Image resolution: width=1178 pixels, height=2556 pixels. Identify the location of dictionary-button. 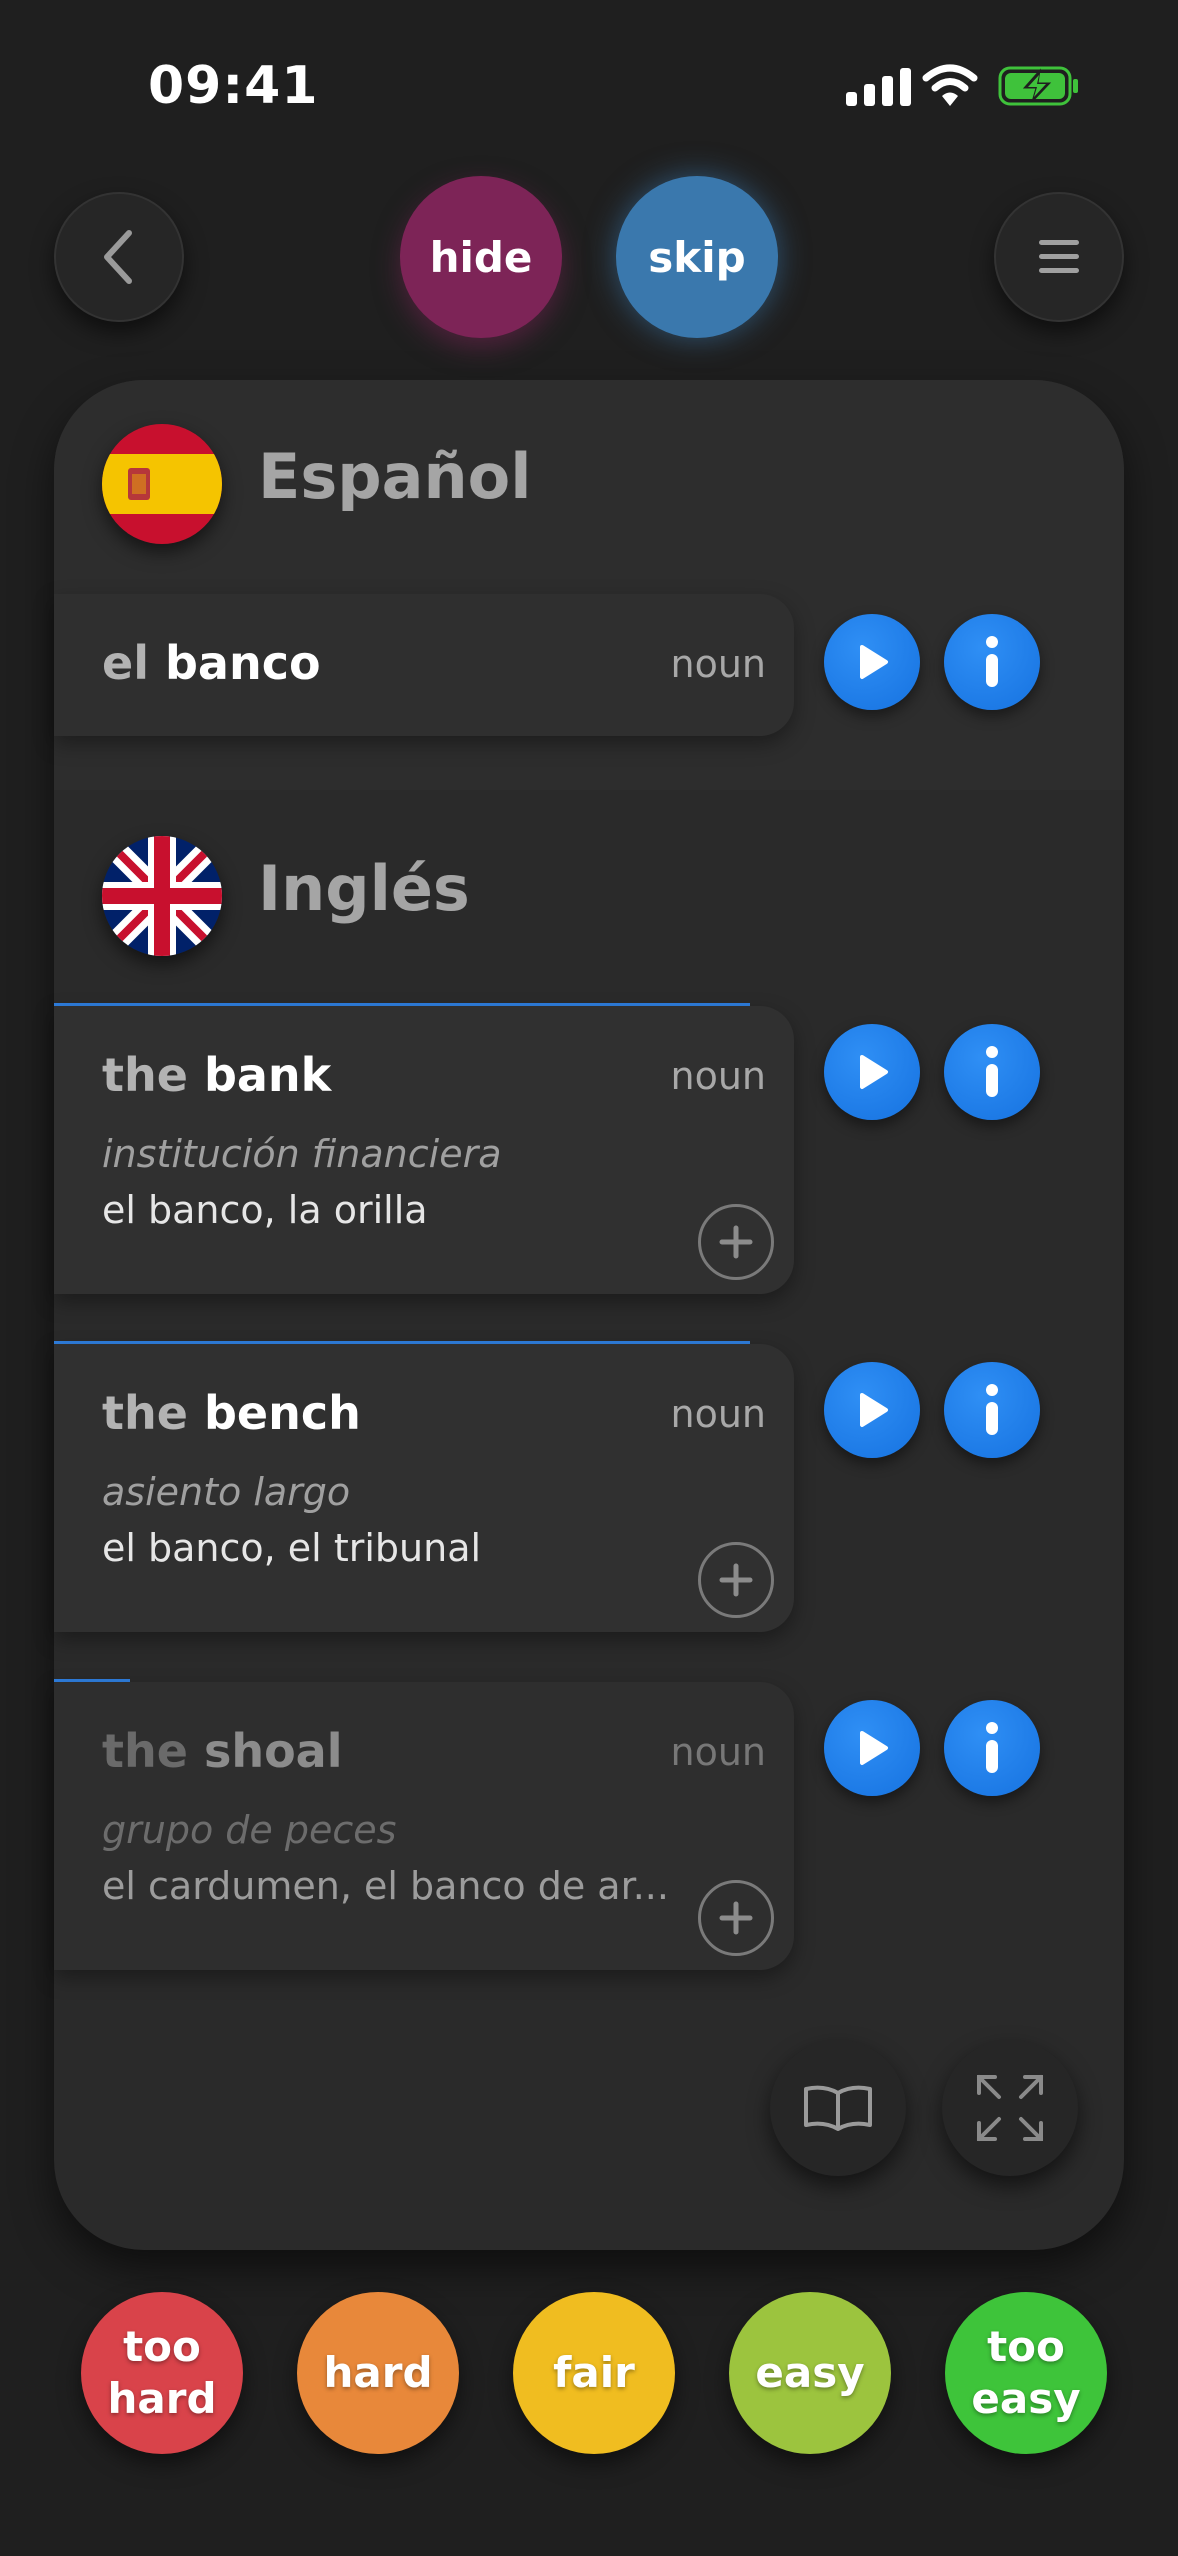
(838, 2108).